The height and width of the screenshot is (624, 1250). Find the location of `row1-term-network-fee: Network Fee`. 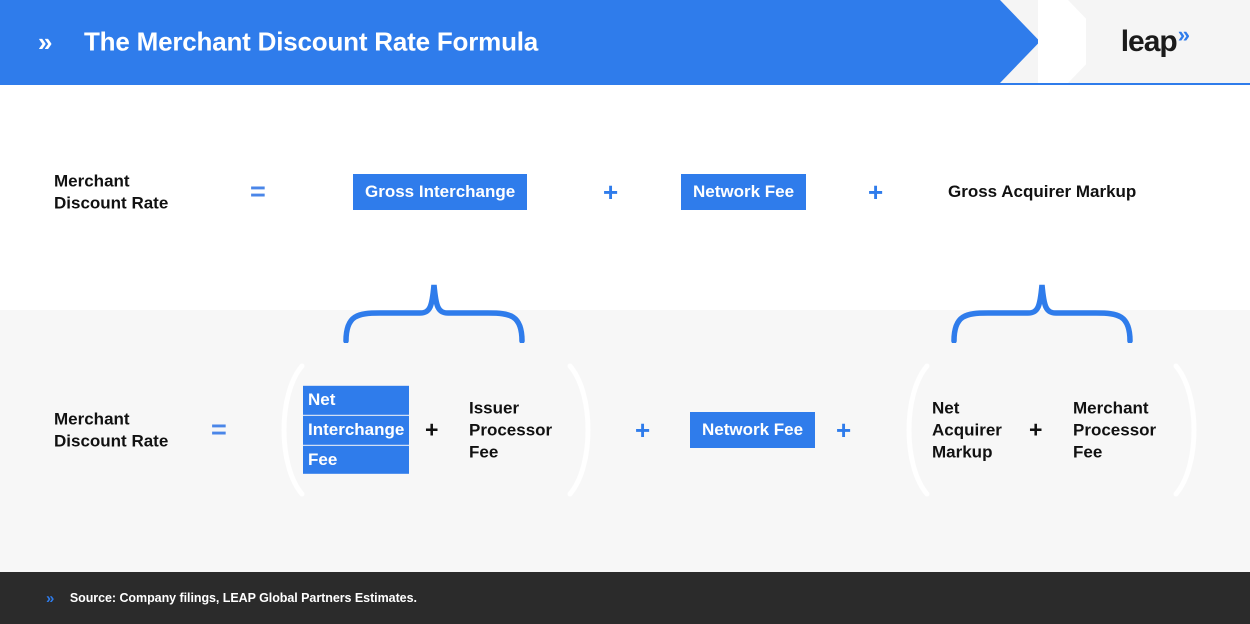

row1-term-network-fee: Network Fee is located at coordinates (744, 192).